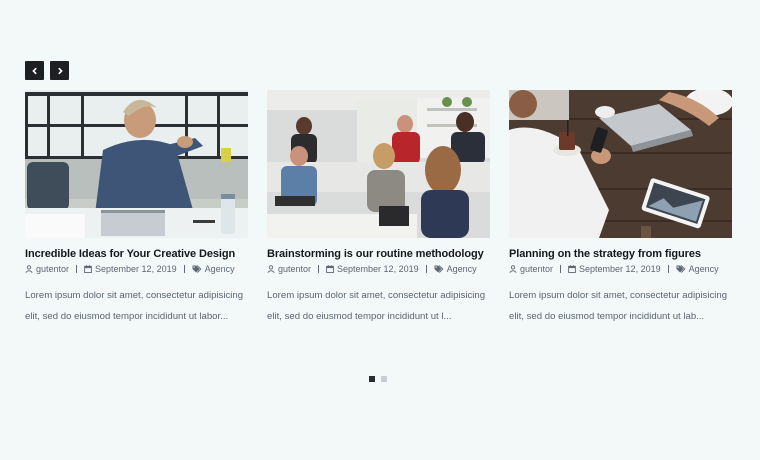 The width and height of the screenshot is (760, 460). Describe the element at coordinates (620, 164) in the screenshot. I see `post-thumbnail-planning-strategy` at that location.